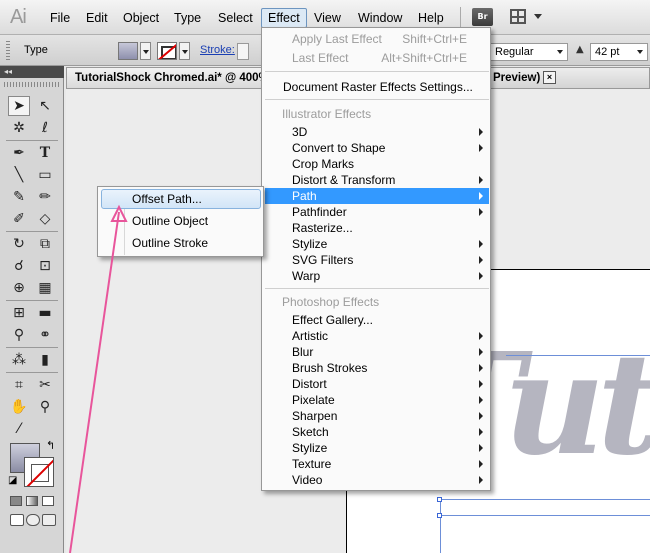  I want to click on menu-edit: Edit, so click(97, 18).